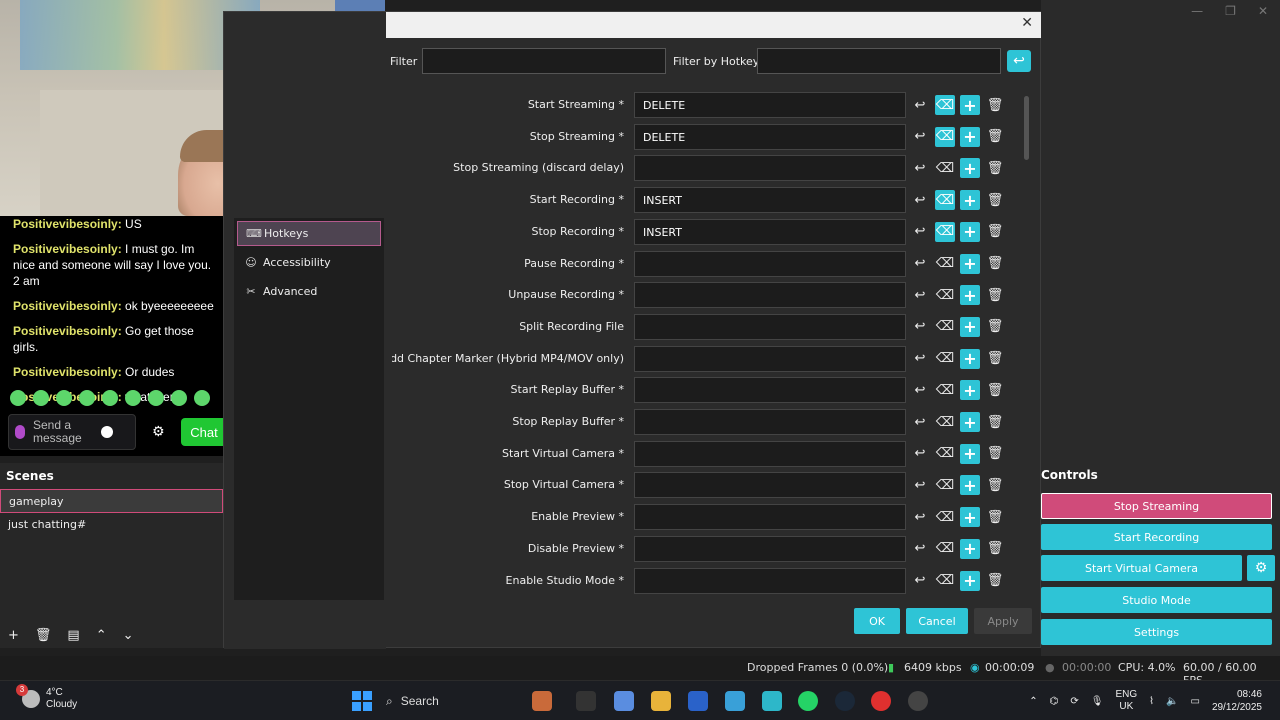 This screenshot has height=720, width=1280. Describe the element at coordinates (20, 432) in the screenshot. I see `mic-icon` at that location.